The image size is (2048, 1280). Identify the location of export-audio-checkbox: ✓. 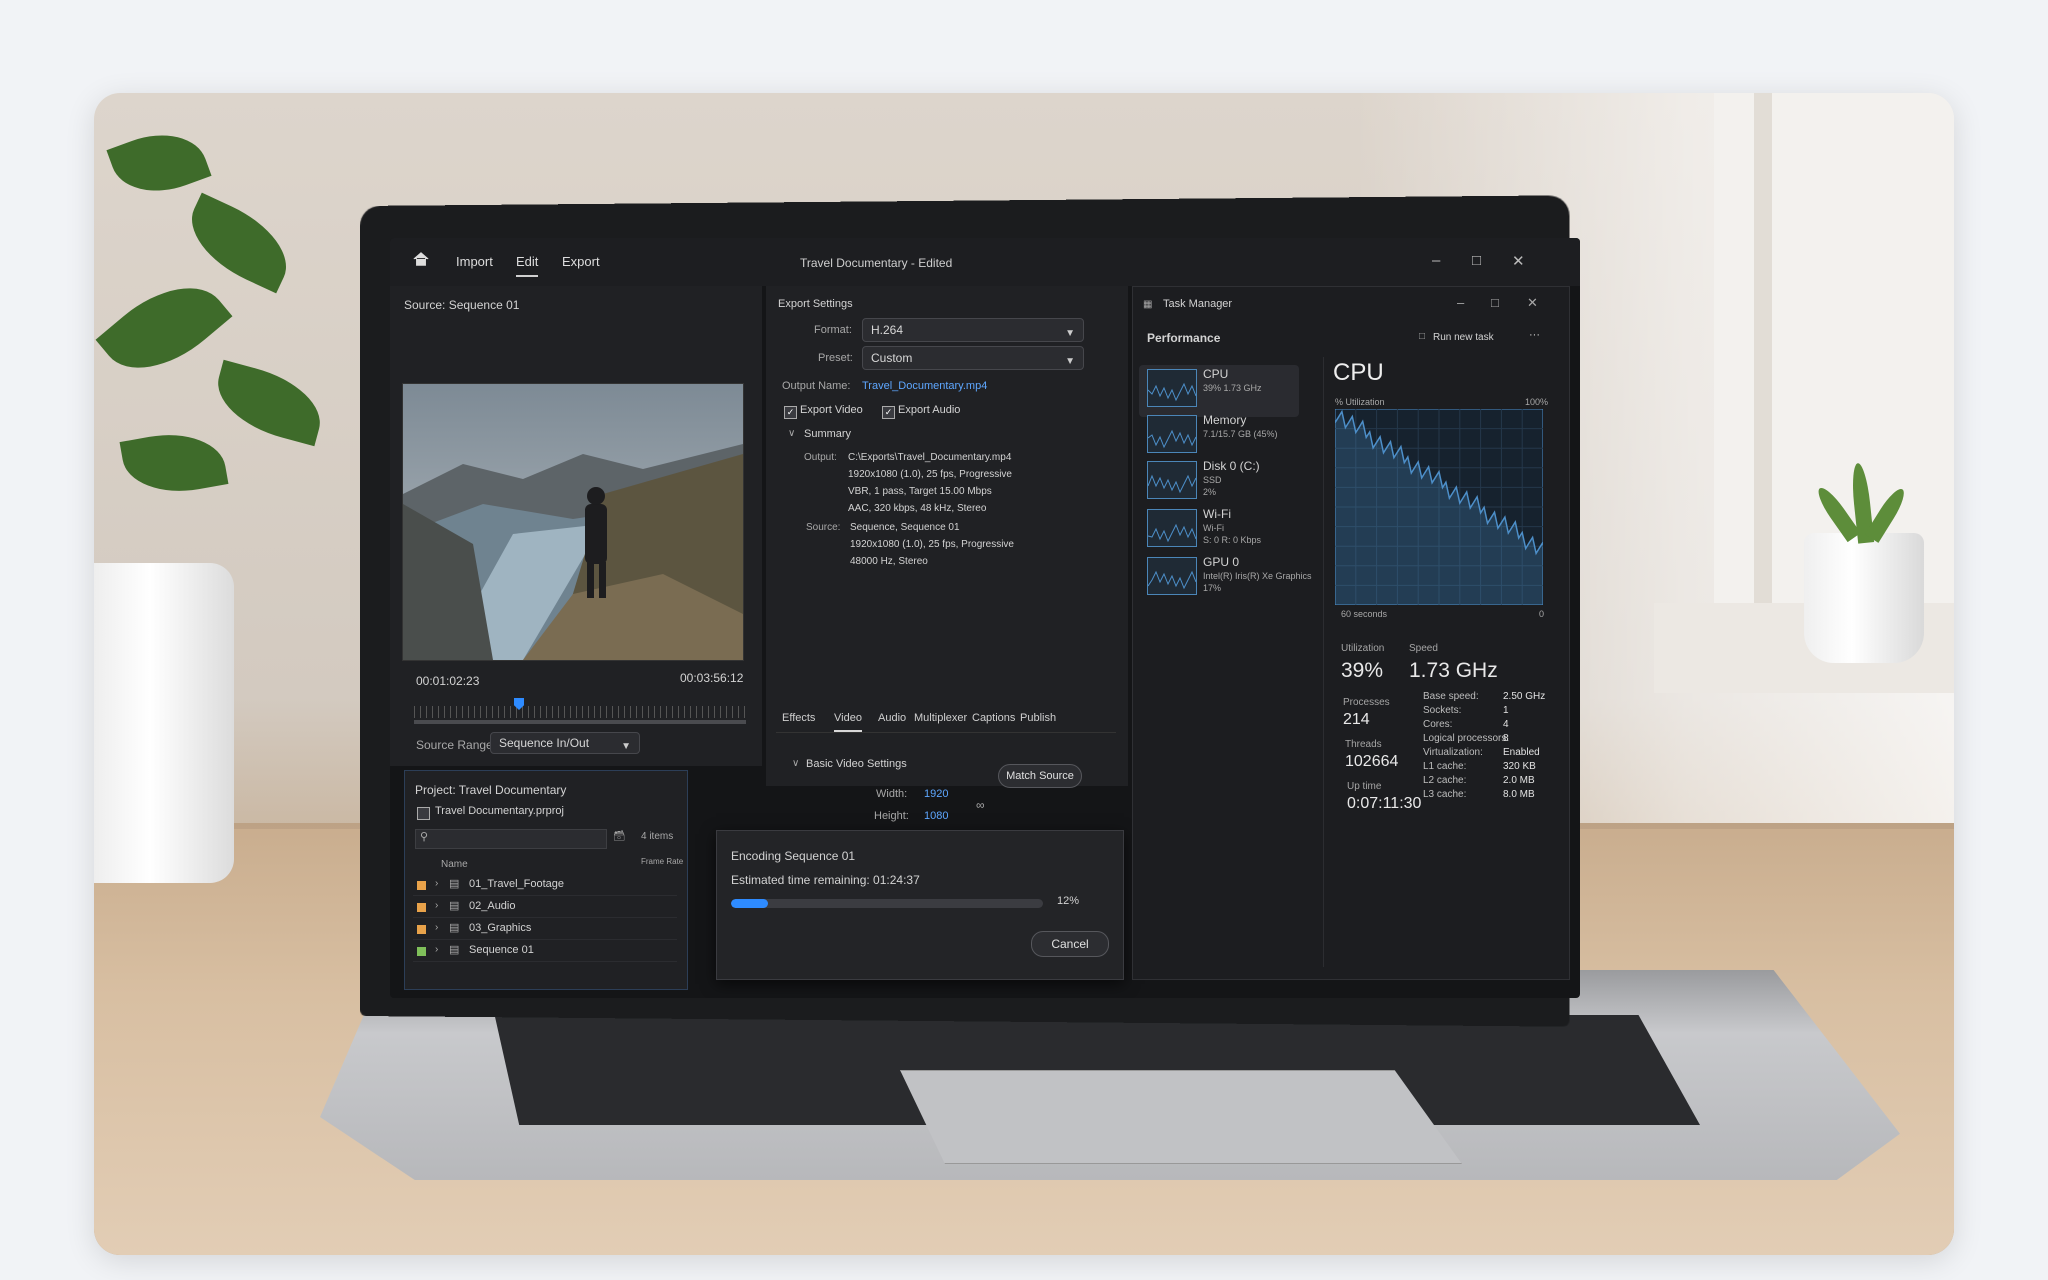
(888, 412).